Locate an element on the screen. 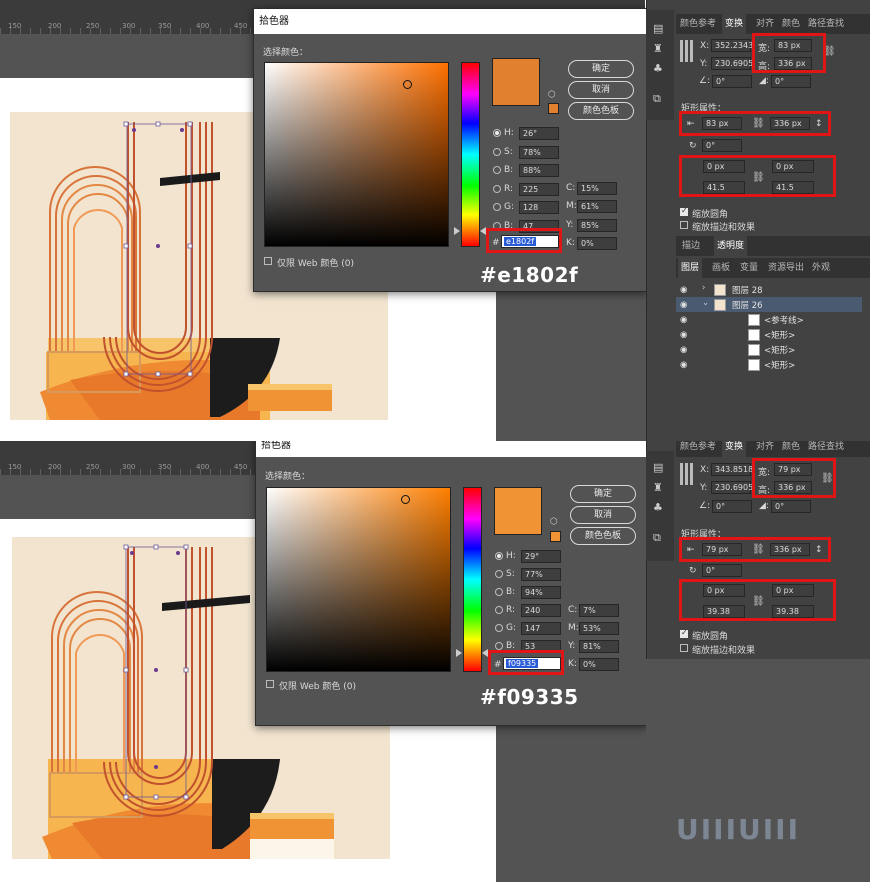  tab-artboards: 画板 is located at coordinates (721, 268).